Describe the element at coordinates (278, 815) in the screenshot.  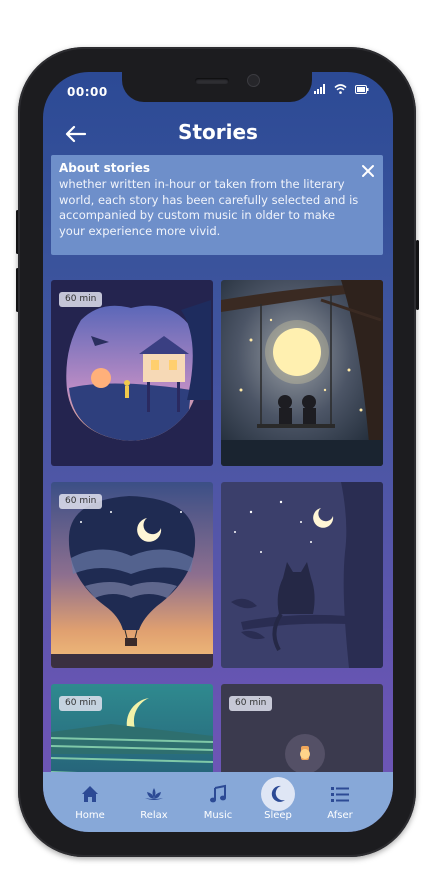
I see `nav-label: Sleep` at that location.